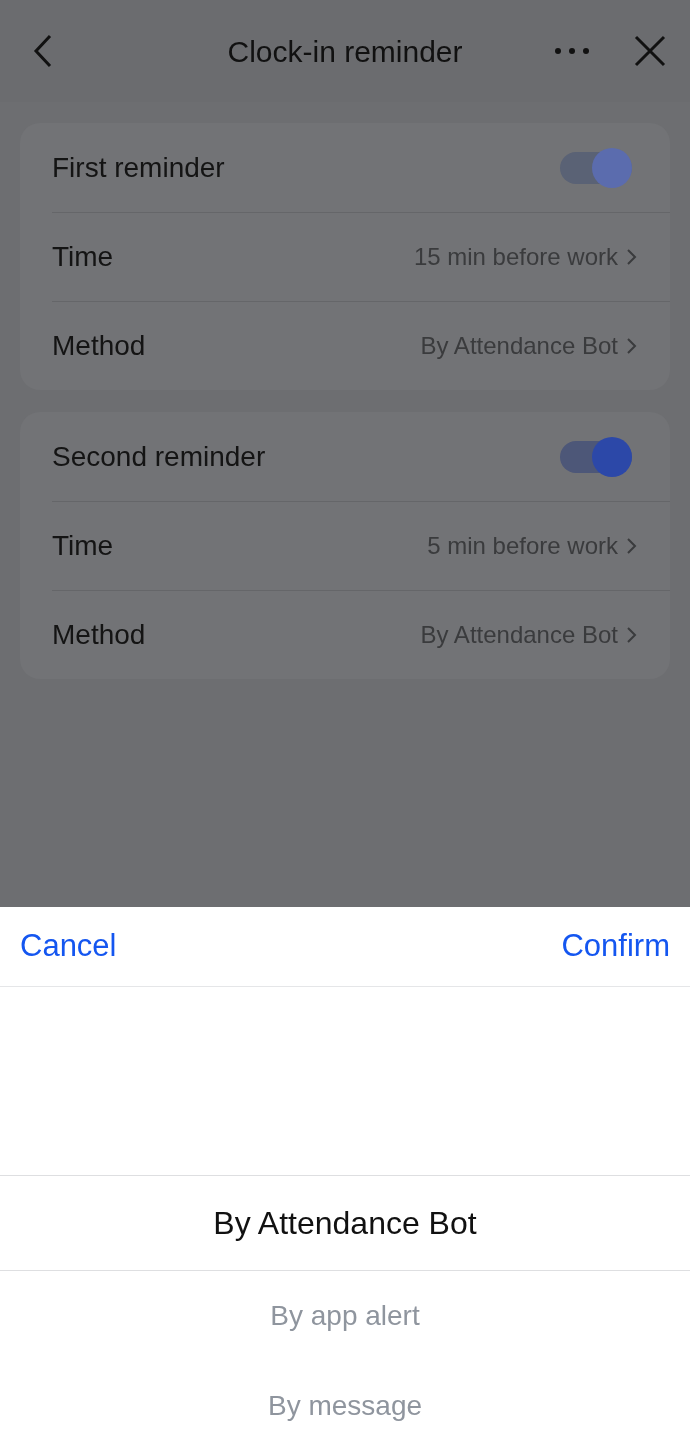  What do you see at coordinates (138, 167) in the screenshot?
I see `row-label: First reminder` at bounding box center [138, 167].